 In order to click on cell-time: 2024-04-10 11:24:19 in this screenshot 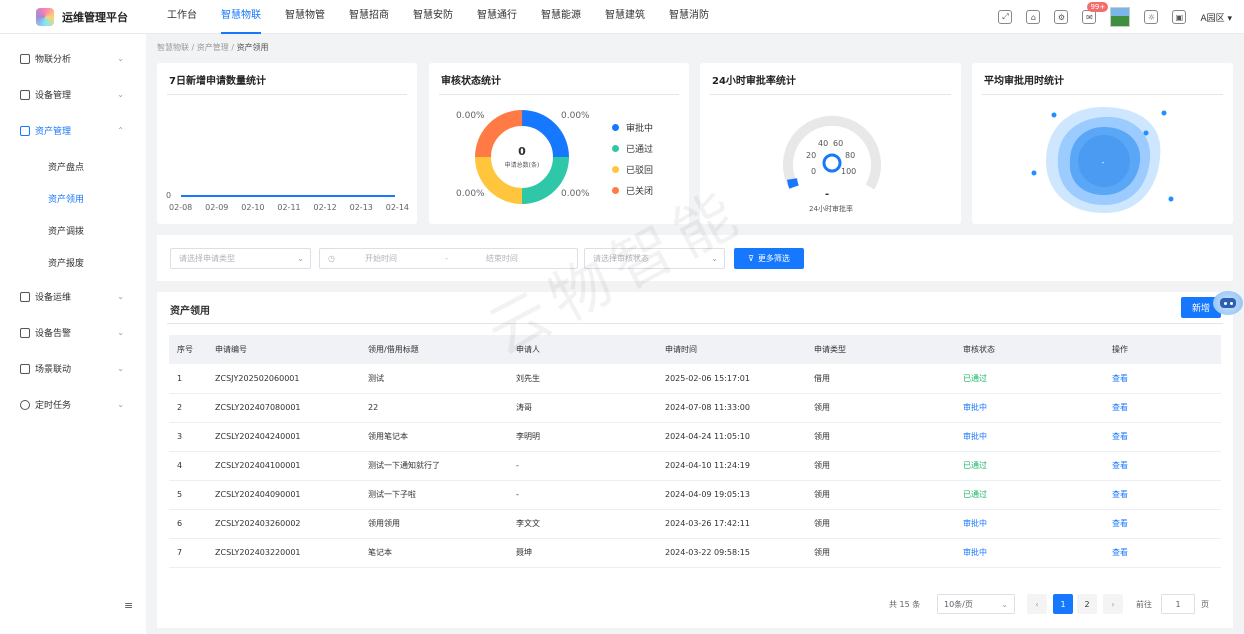, I will do `click(731, 466)`.